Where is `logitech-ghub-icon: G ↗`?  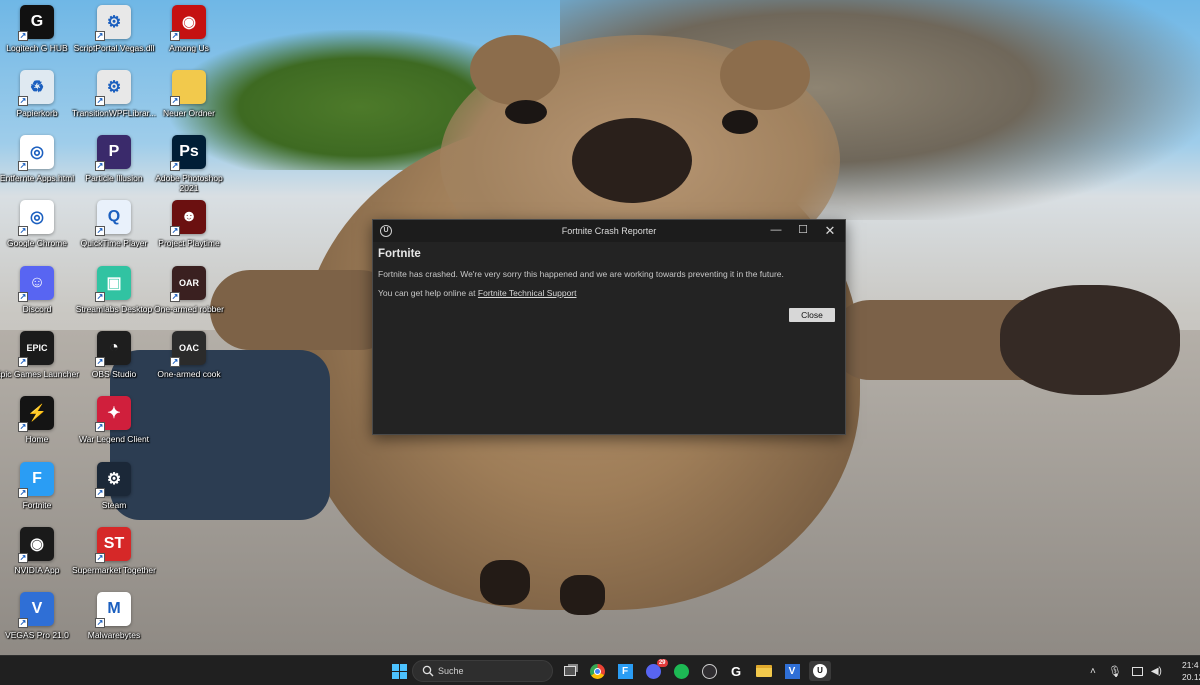 logitech-ghub-icon: G ↗ is located at coordinates (36, 23).